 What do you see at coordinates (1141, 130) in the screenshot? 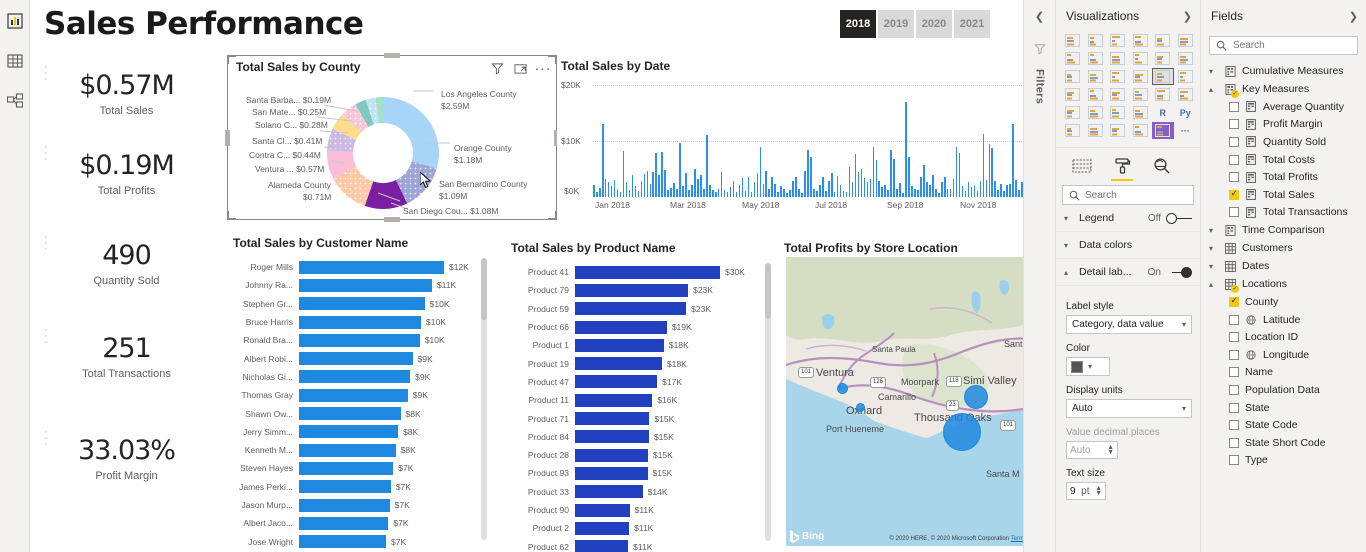
I see `arcgis-map-icon` at bounding box center [1141, 130].